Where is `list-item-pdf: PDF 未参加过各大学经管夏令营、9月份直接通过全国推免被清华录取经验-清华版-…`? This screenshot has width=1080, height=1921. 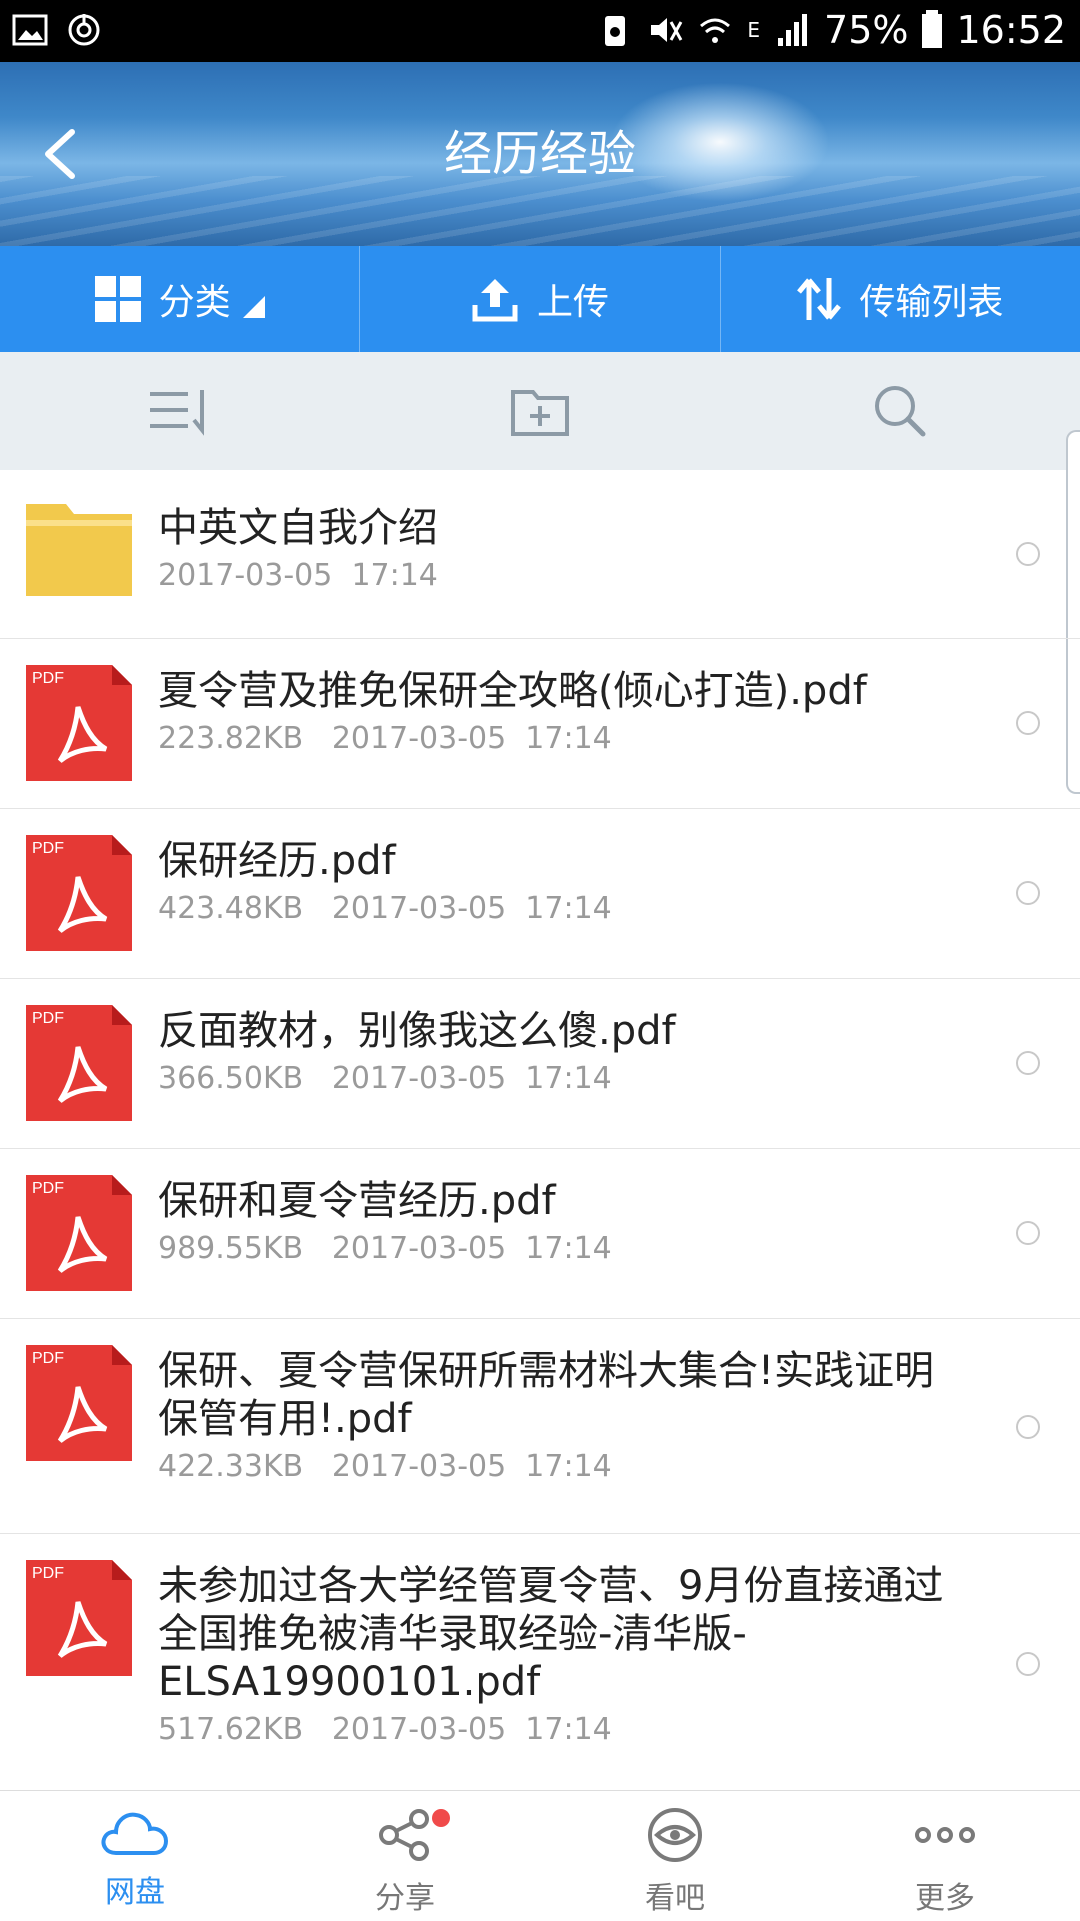
list-item-pdf: PDF 未参加过各大学经管夏令营、9月份直接通过全国推免被清华录取经验-清华版-… is located at coordinates (540, 1664).